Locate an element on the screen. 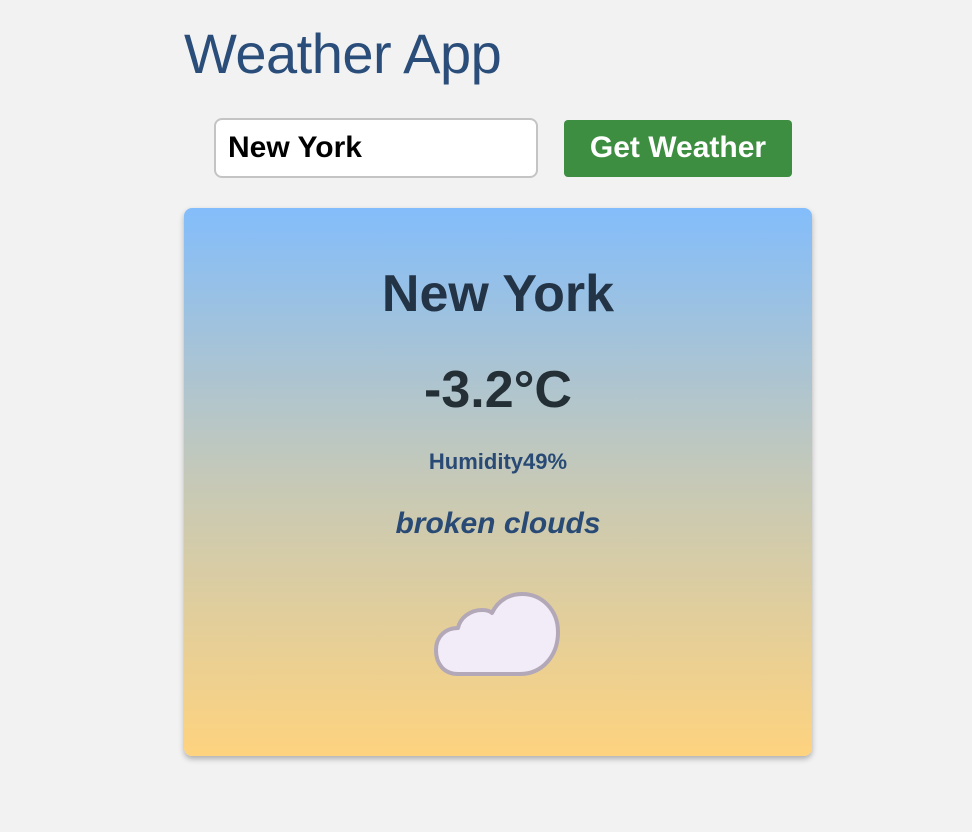 This screenshot has height=832, width=972. search-bar: Get Weather is located at coordinates (503, 148).